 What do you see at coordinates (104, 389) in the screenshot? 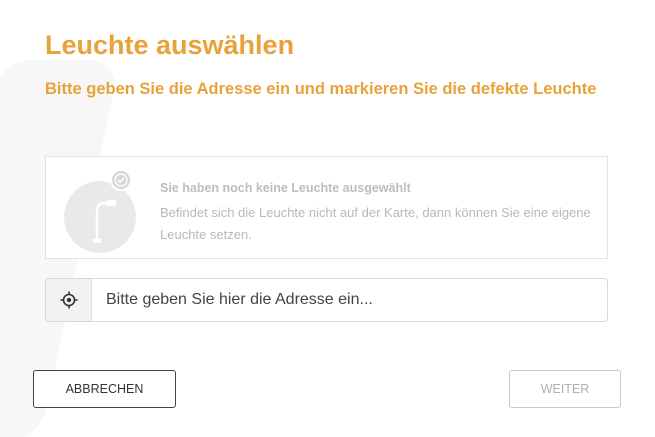
I see `cancel-button: ABBRECHEN` at bounding box center [104, 389].